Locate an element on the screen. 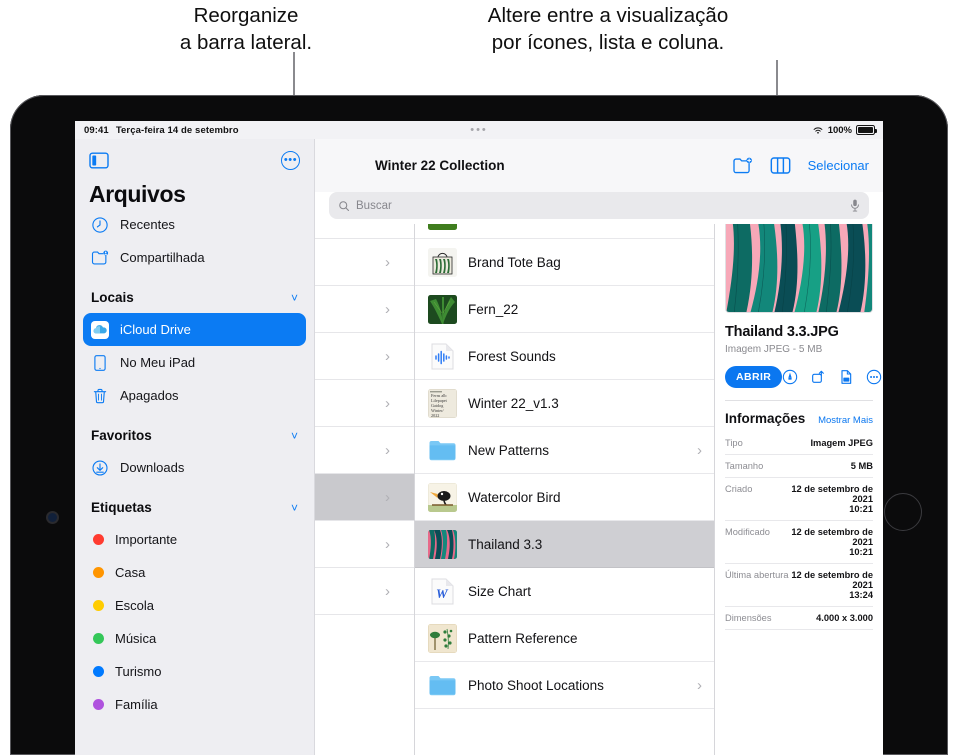  info-key: Modificado is located at coordinates (757, 542).